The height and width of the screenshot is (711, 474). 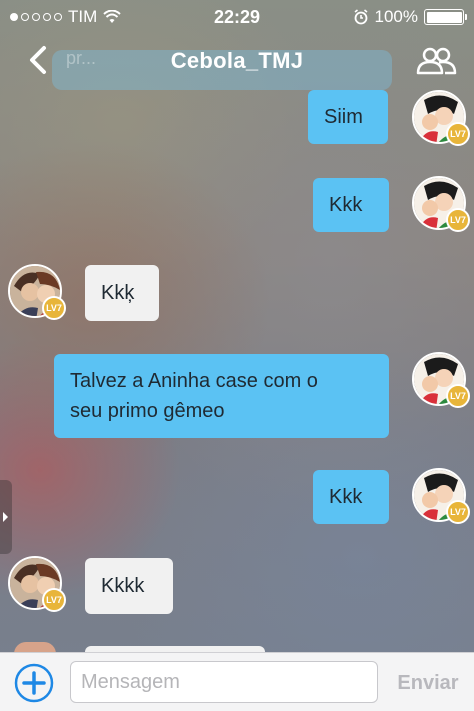 I want to click on message-bubble-outgoing: Siim, so click(x=348, y=117).